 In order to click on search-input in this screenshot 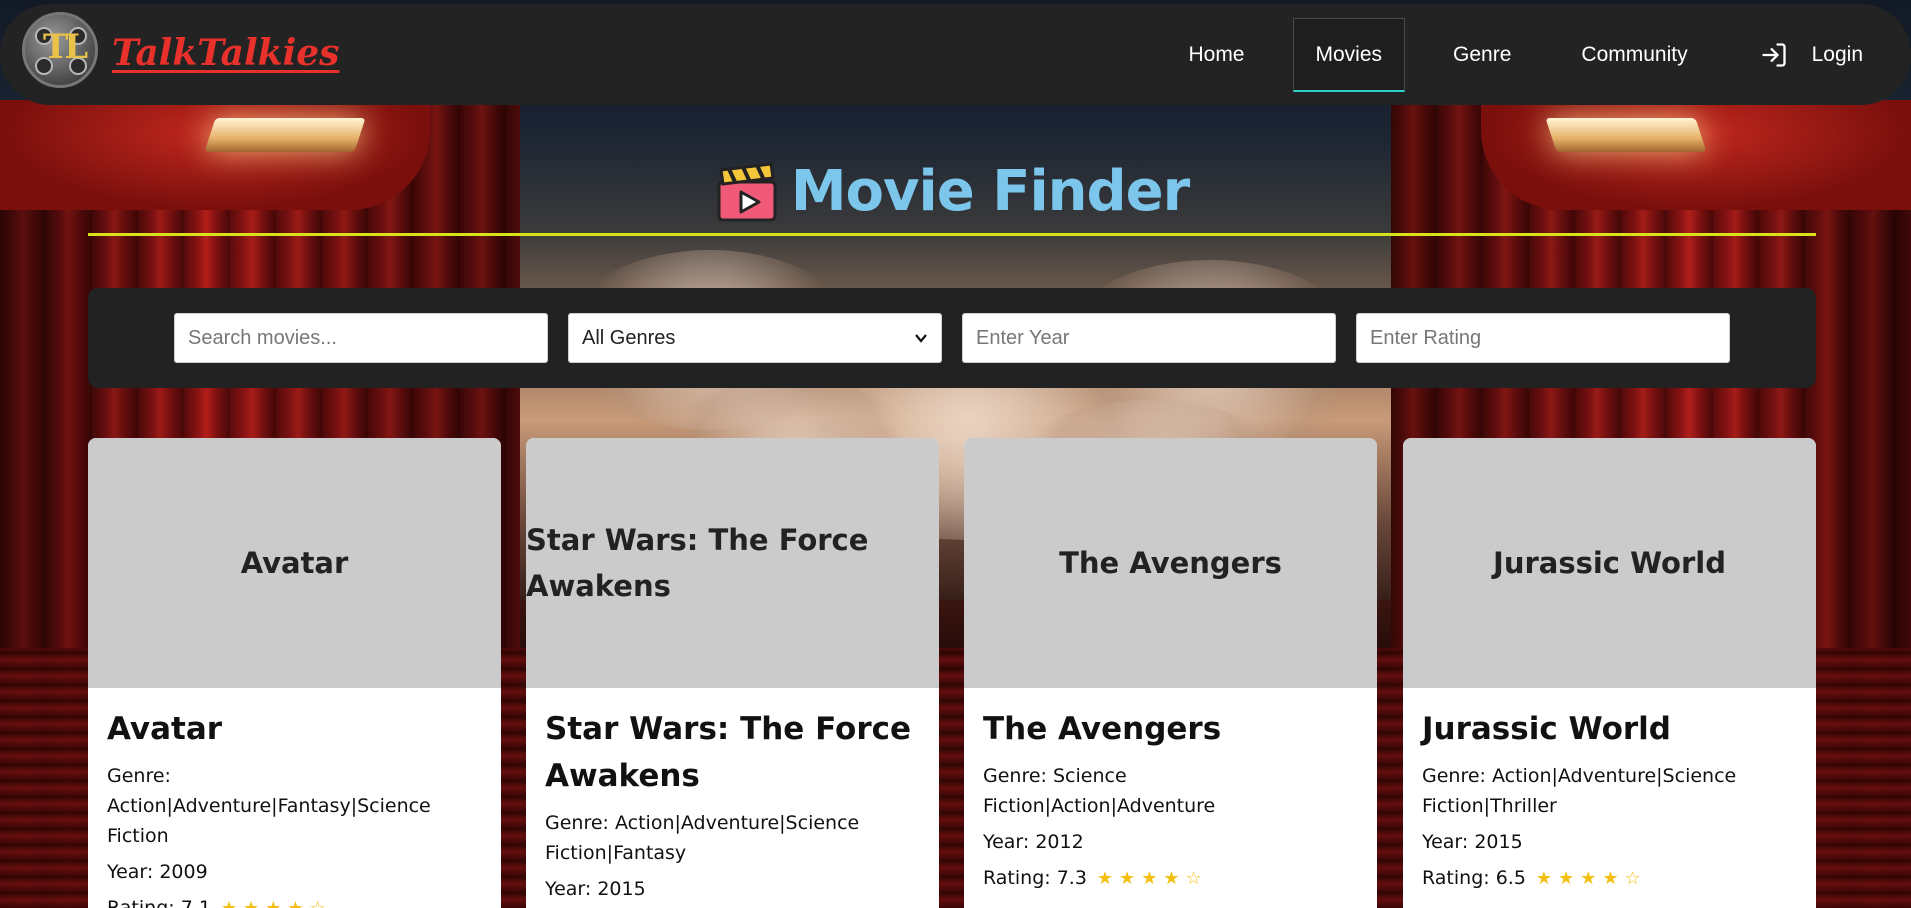, I will do `click(361, 338)`.